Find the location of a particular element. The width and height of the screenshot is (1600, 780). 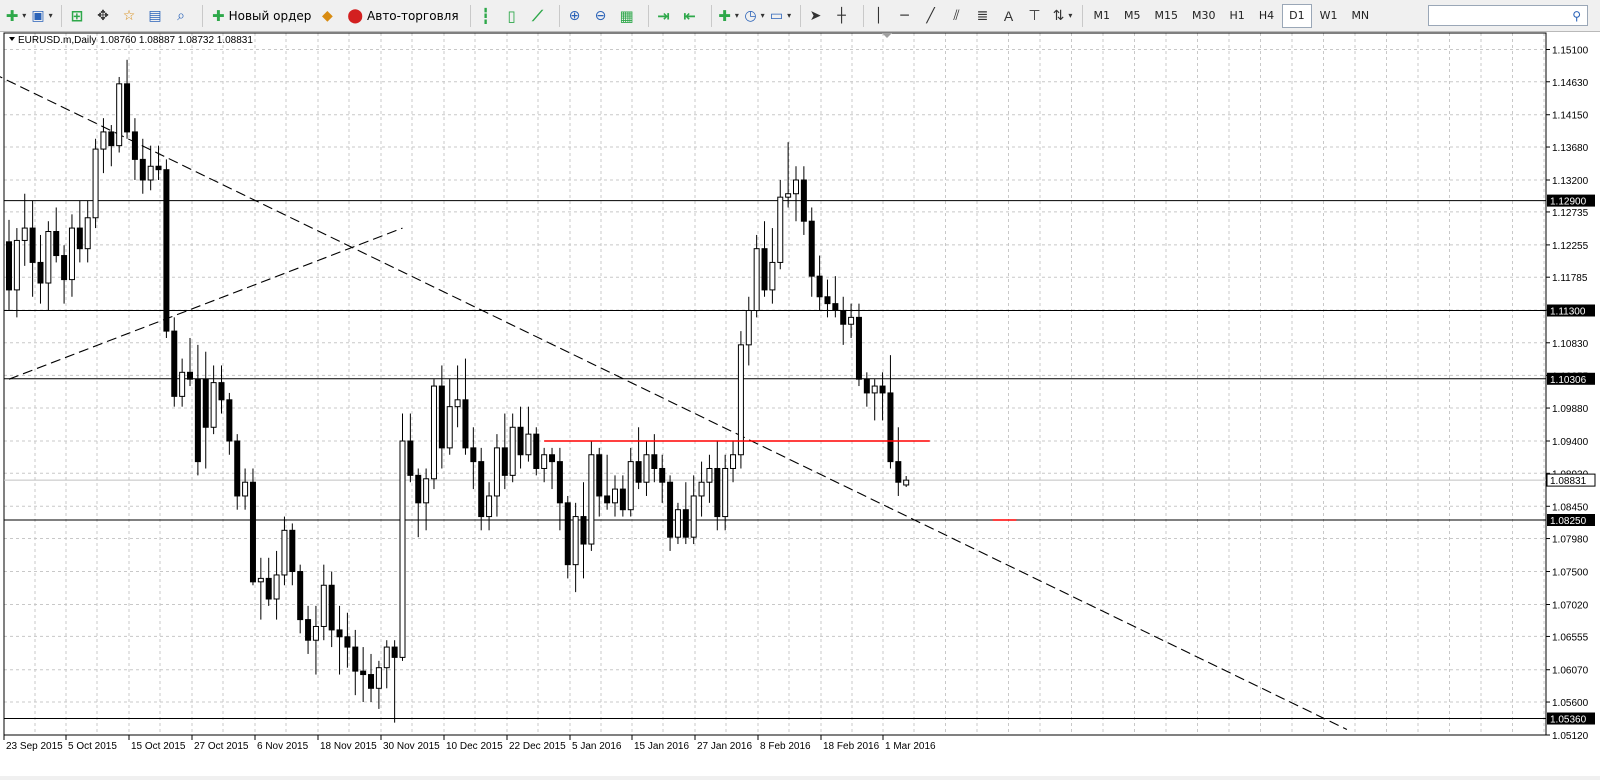

periods-button: ◷ ▾ is located at coordinates (755, 16).